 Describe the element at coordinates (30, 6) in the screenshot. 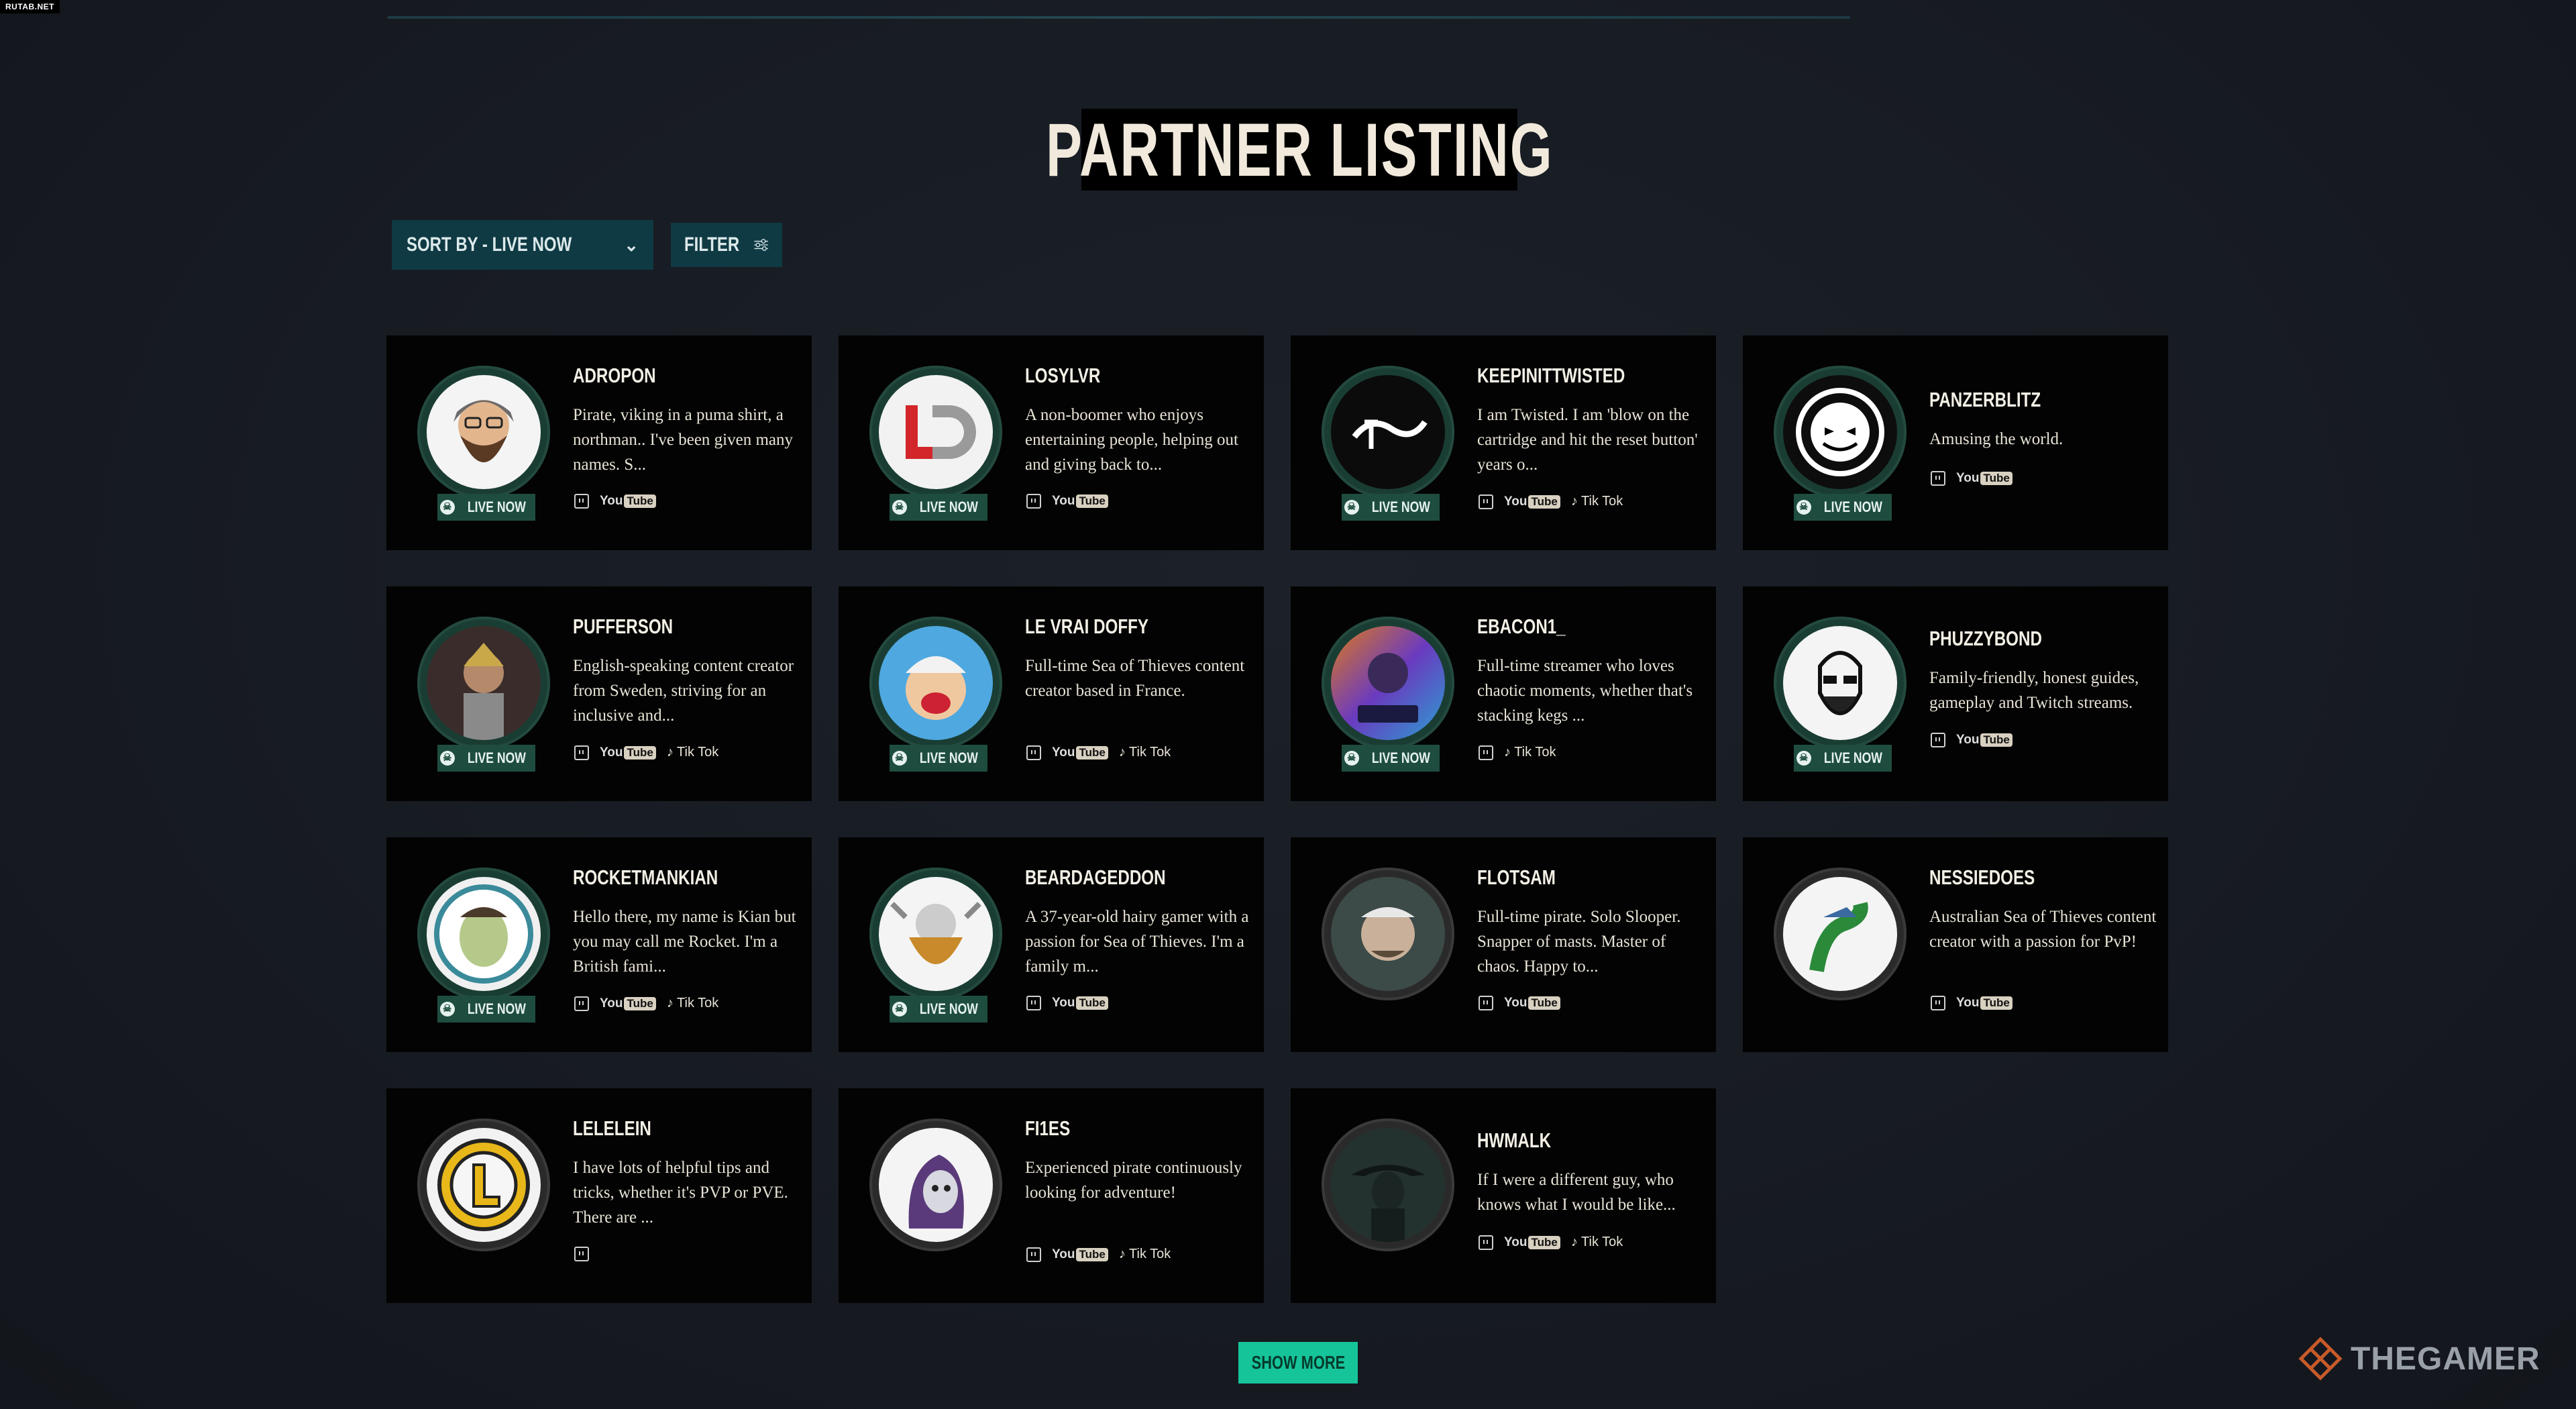

I see `site-watermark: RUTAB.NET` at that location.